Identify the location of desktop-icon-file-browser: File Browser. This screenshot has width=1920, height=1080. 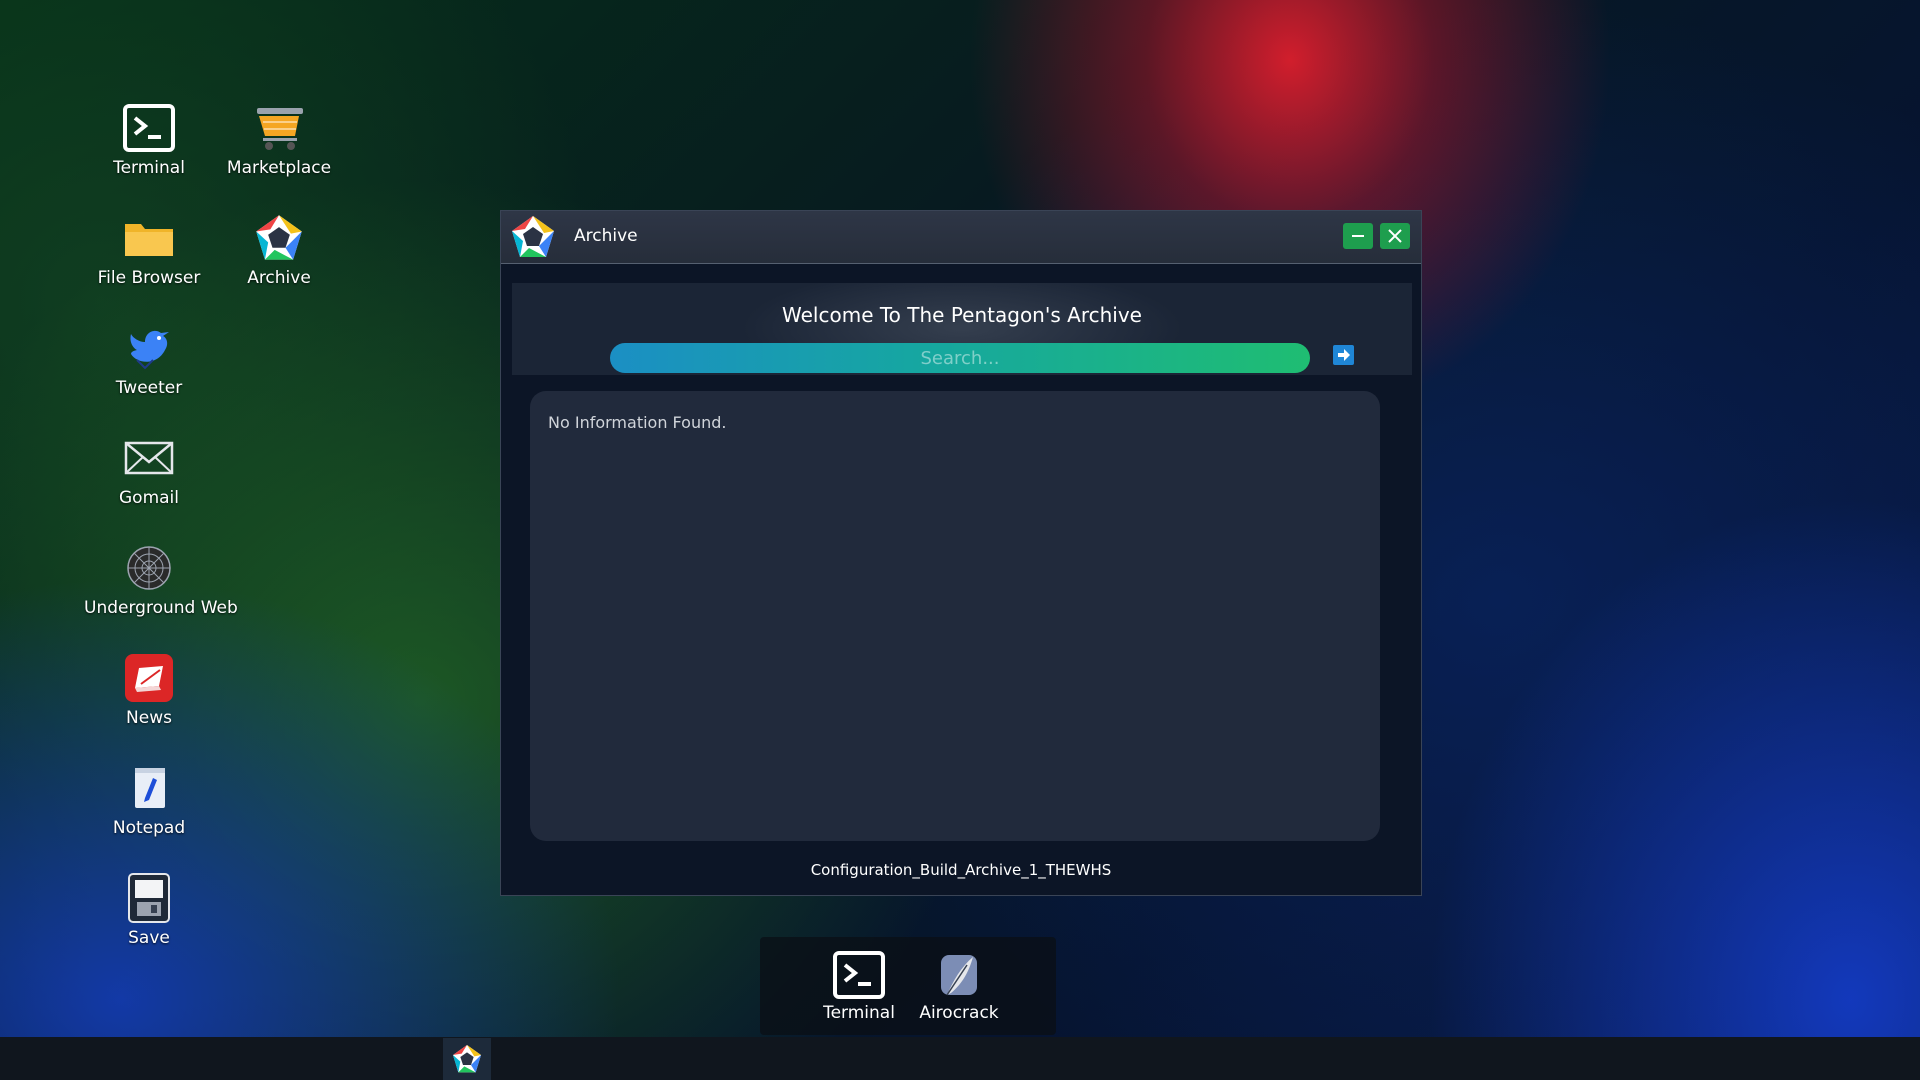
(149, 250).